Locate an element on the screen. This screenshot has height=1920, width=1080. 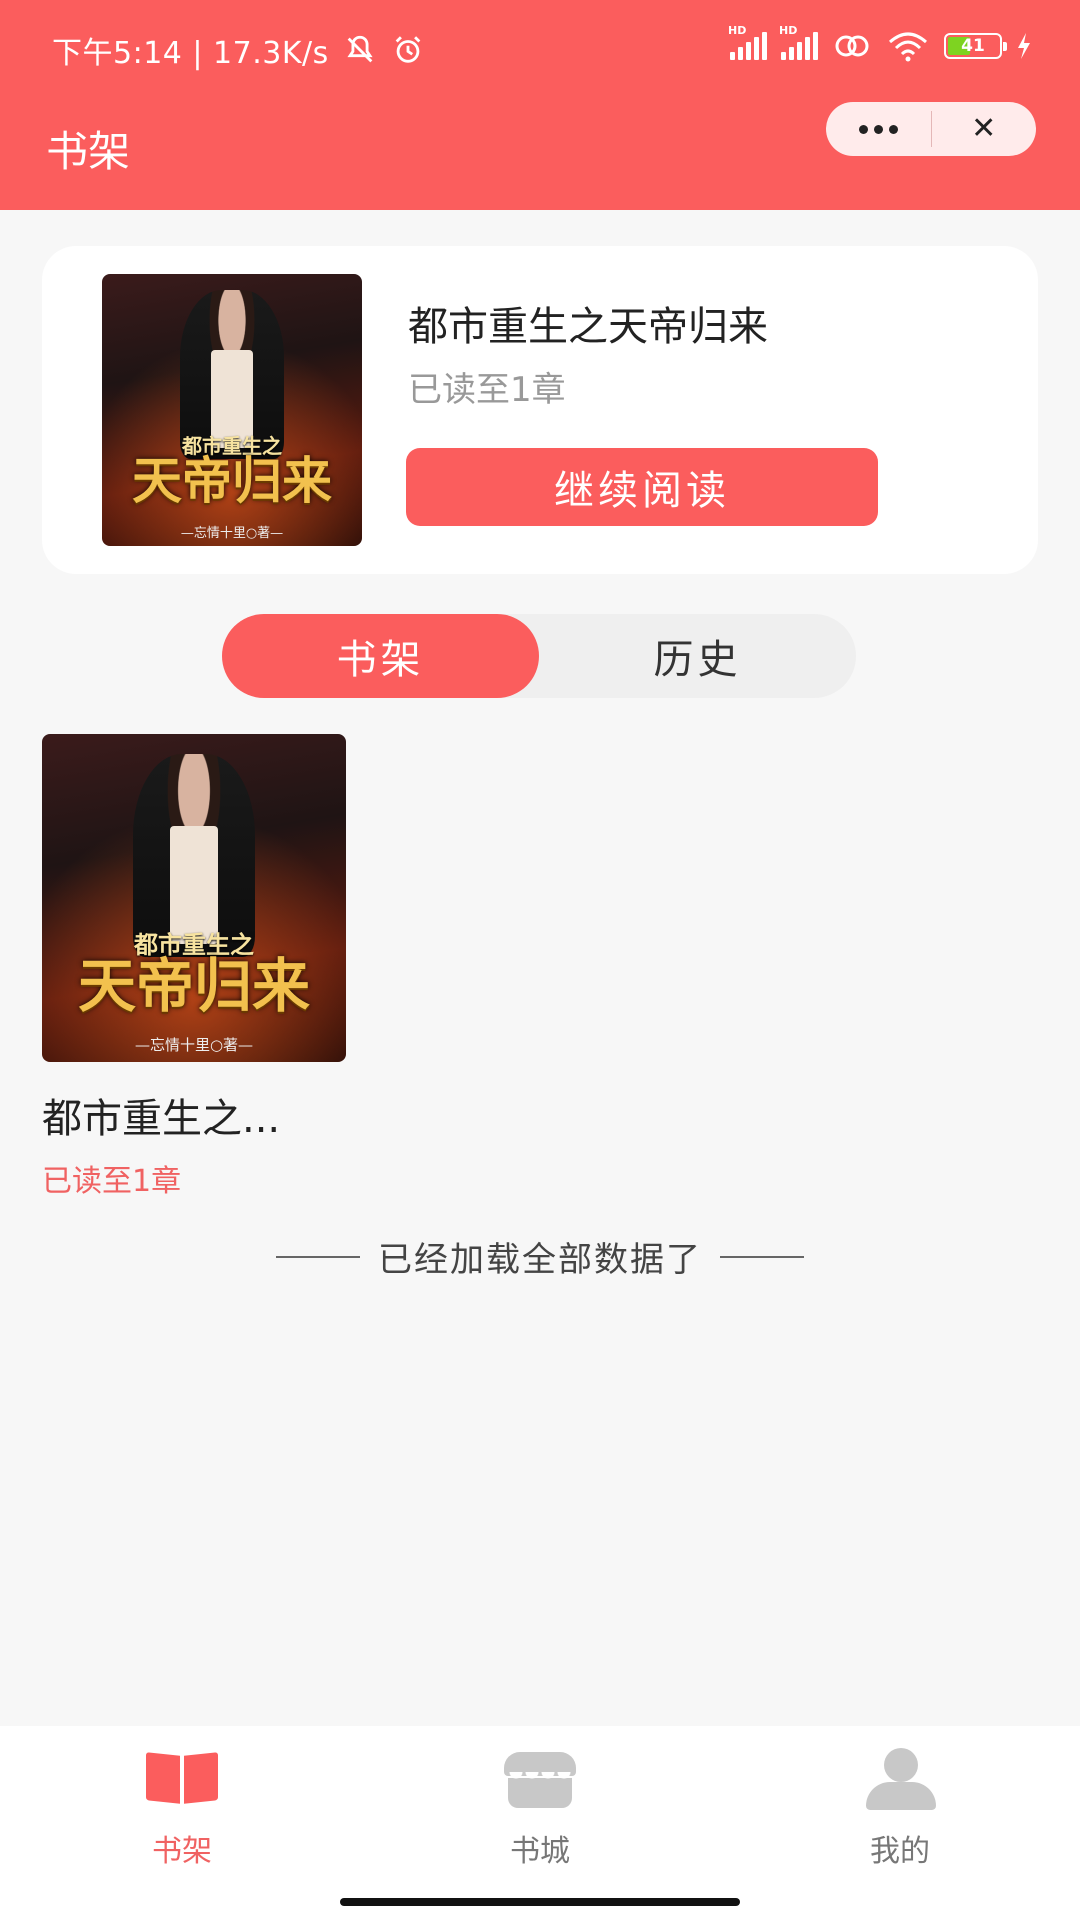
more-button is located at coordinates (878, 129).